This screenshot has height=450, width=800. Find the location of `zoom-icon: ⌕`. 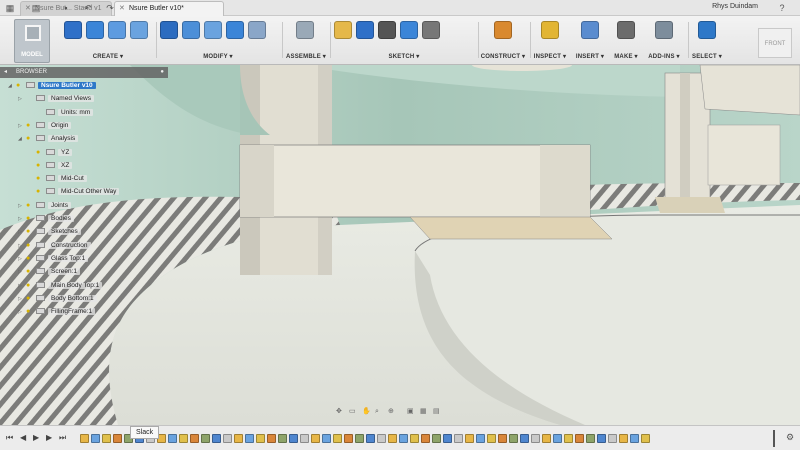

zoom-icon: ⌕ is located at coordinates (380, 412).